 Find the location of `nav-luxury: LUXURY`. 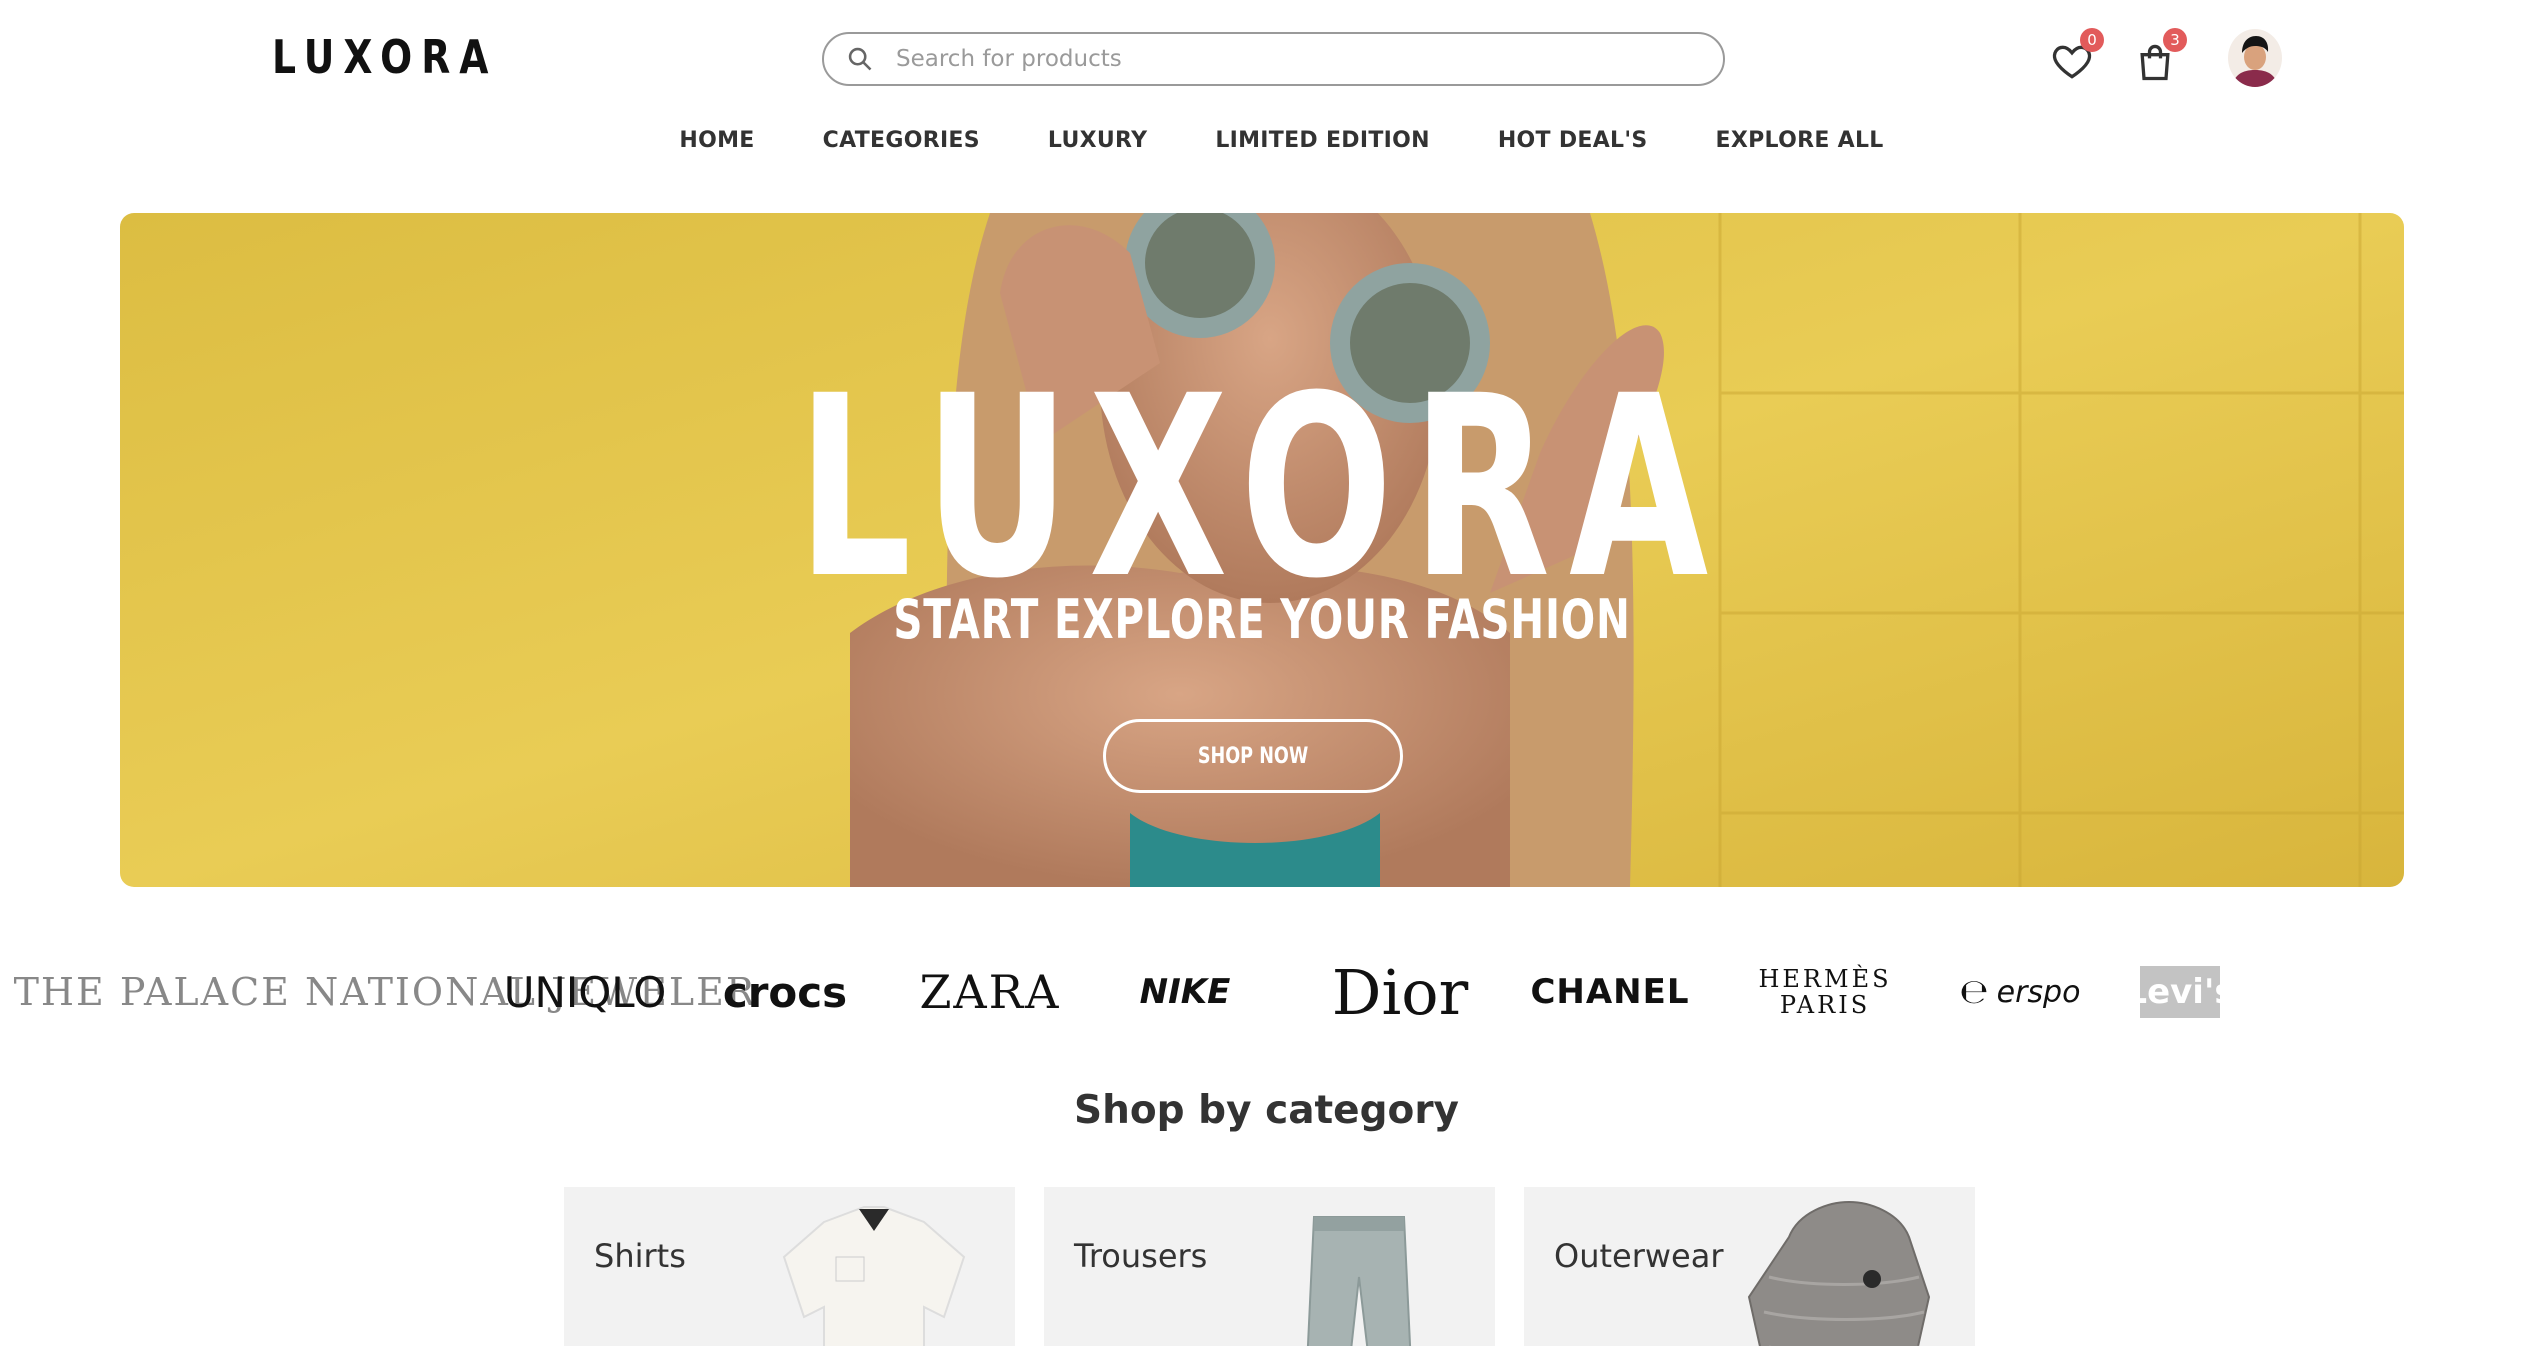

nav-luxury: LUXURY is located at coordinates (1097, 140).